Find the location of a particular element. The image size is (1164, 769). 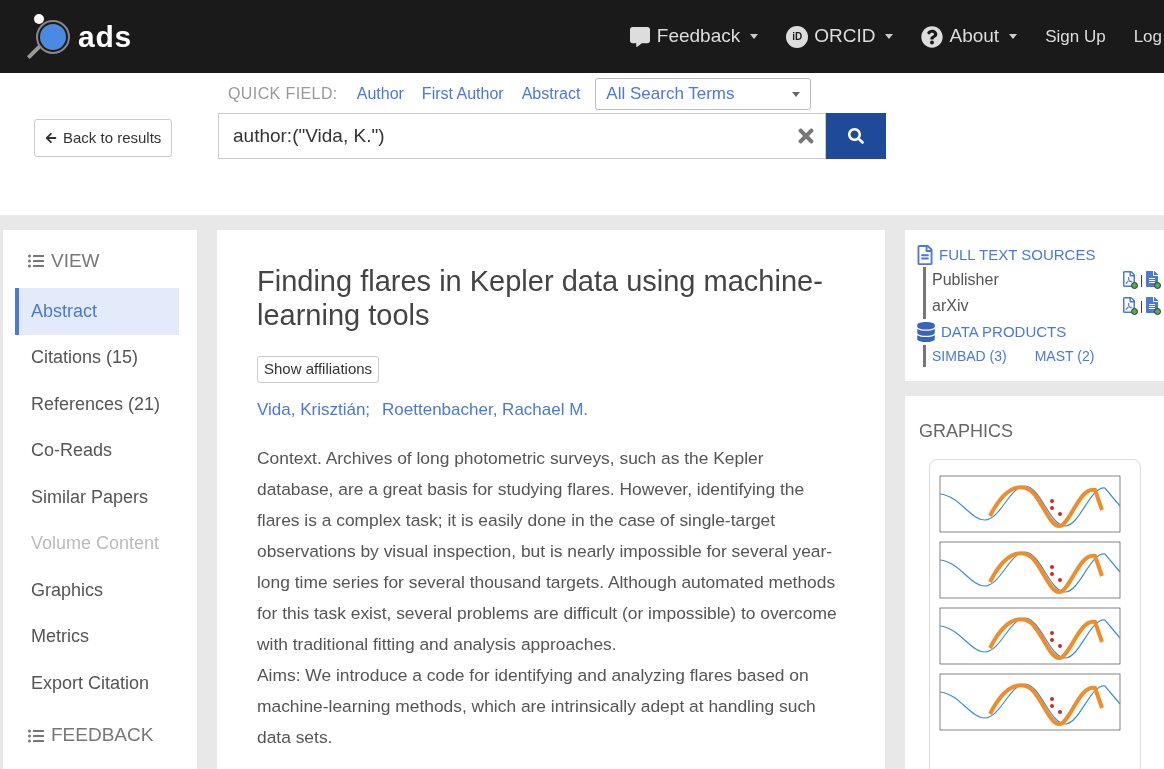

search-button is located at coordinates (856, 136).